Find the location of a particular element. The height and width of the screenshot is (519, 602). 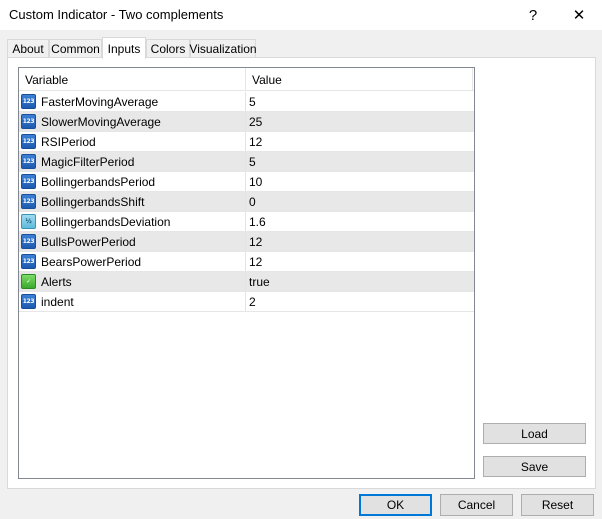

variable-cell: 123 MagicFilterPeriod is located at coordinates (132, 161).